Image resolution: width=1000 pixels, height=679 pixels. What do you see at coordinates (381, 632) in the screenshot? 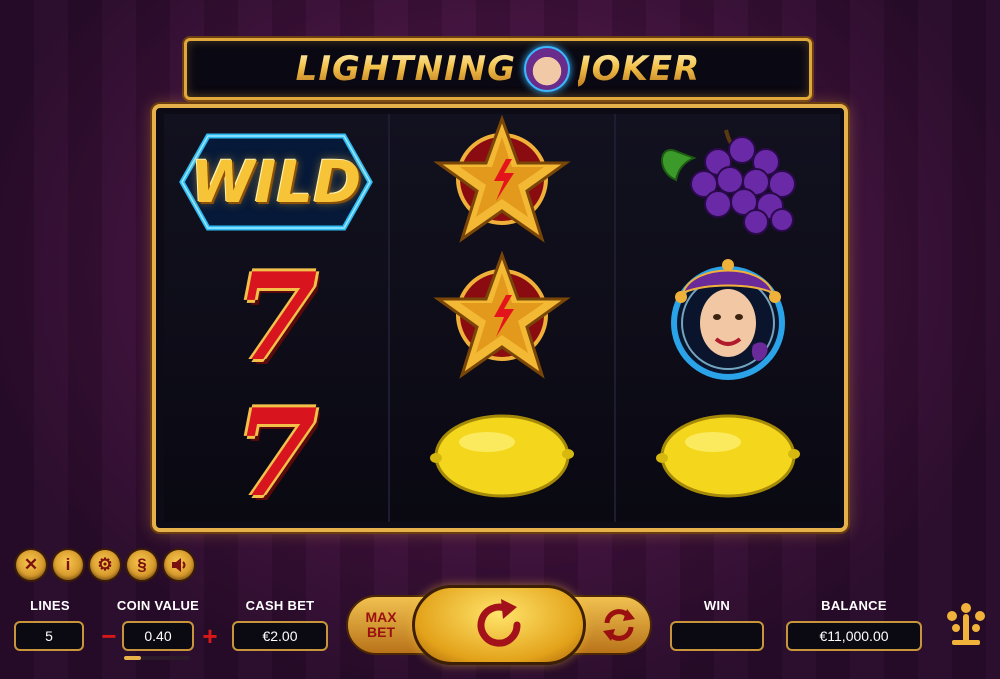
I see `max-bet-label-2: BET` at bounding box center [381, 632].